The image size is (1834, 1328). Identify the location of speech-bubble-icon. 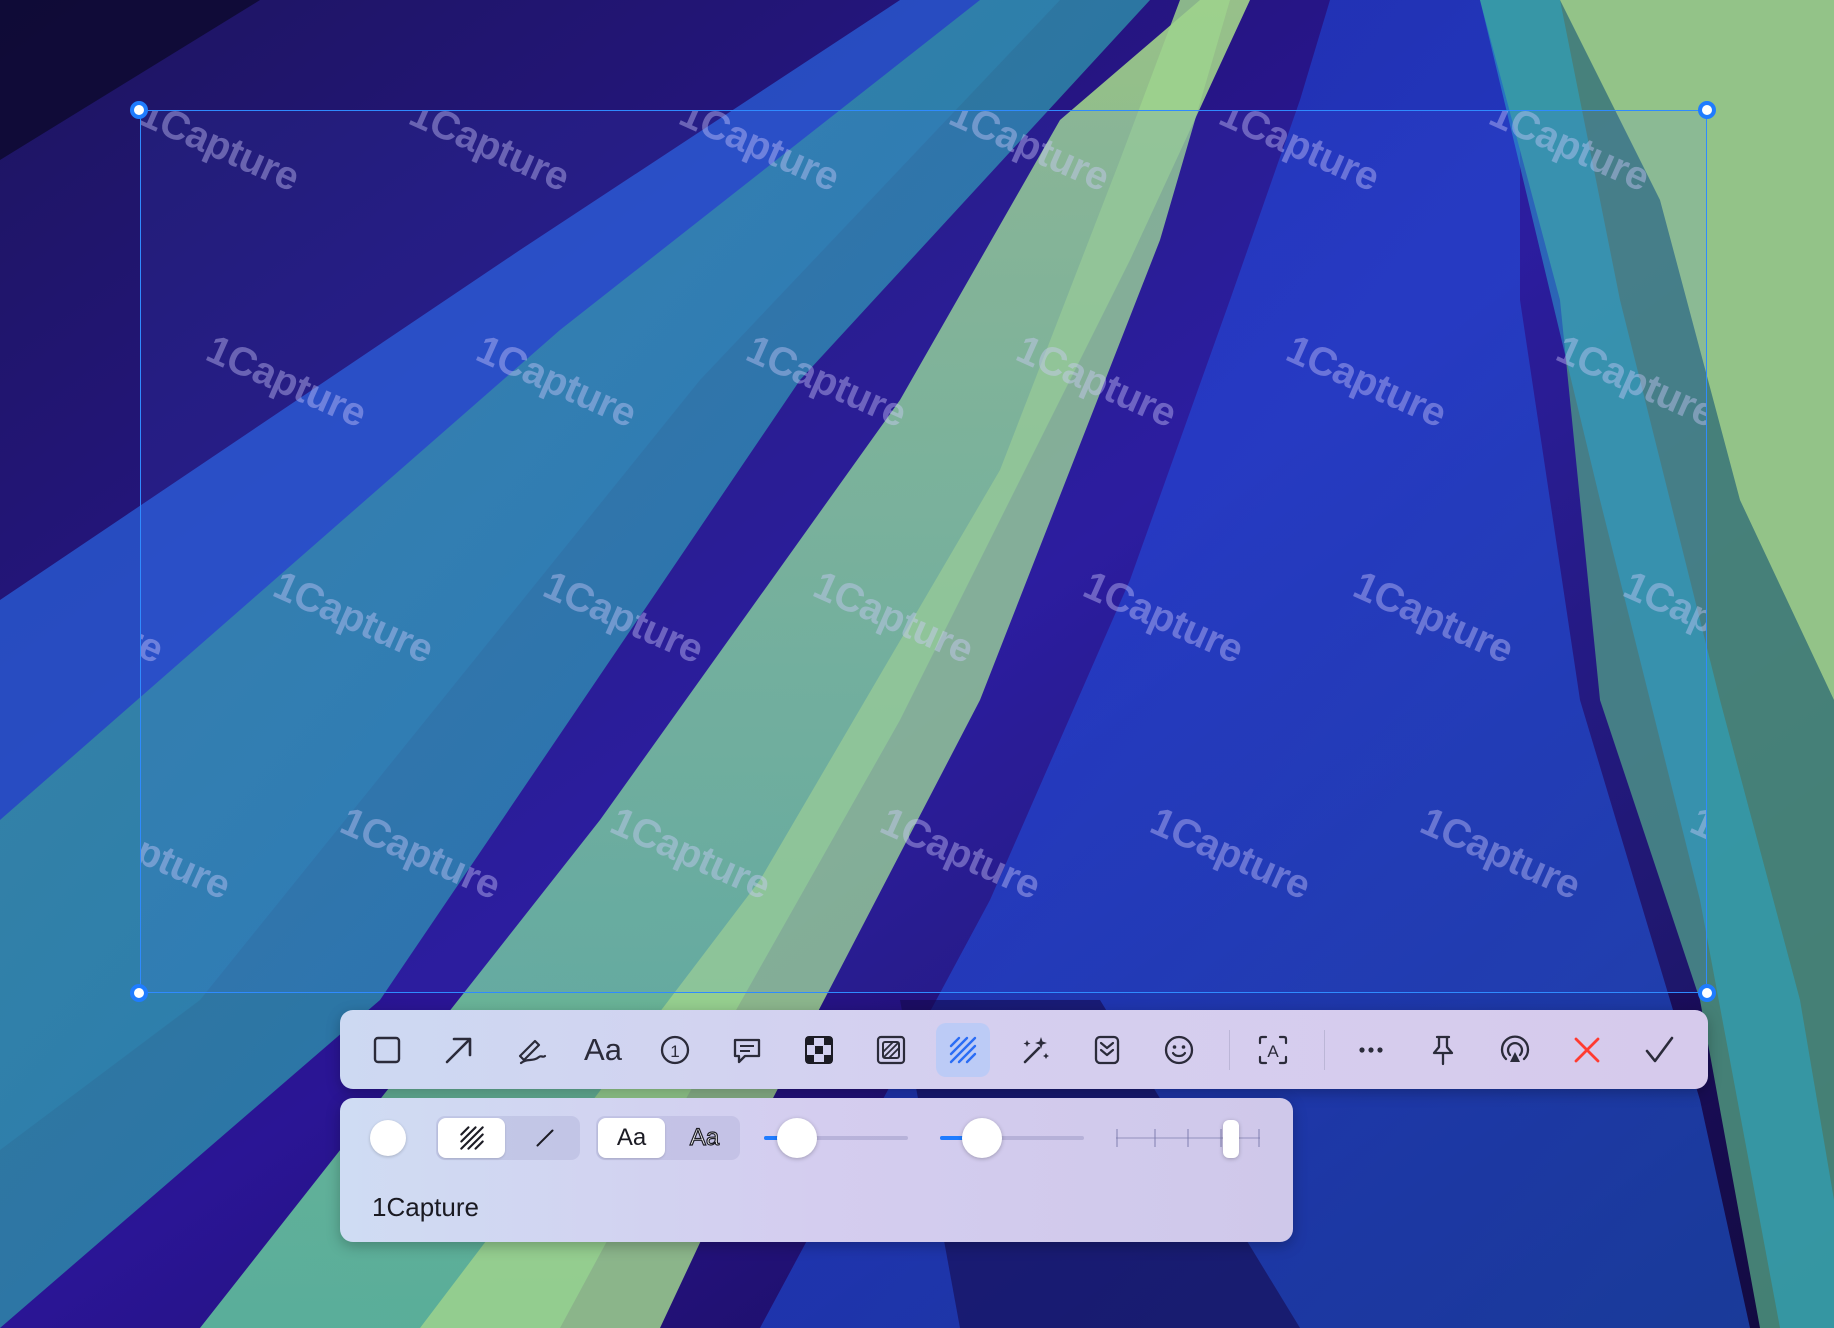
(747, 1051).